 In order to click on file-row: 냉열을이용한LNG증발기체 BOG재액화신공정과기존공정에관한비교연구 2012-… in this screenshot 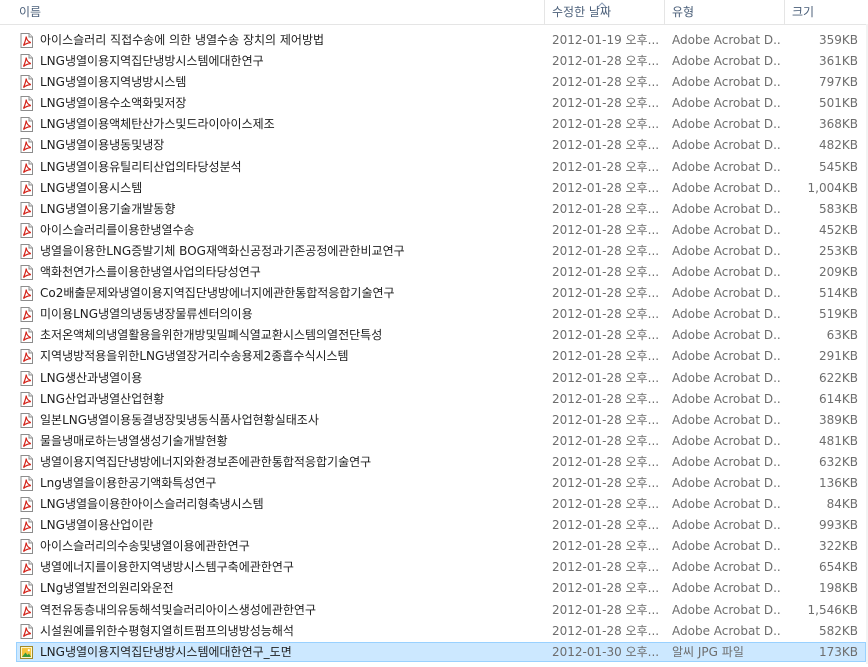, I will do `click(434, 251)`.